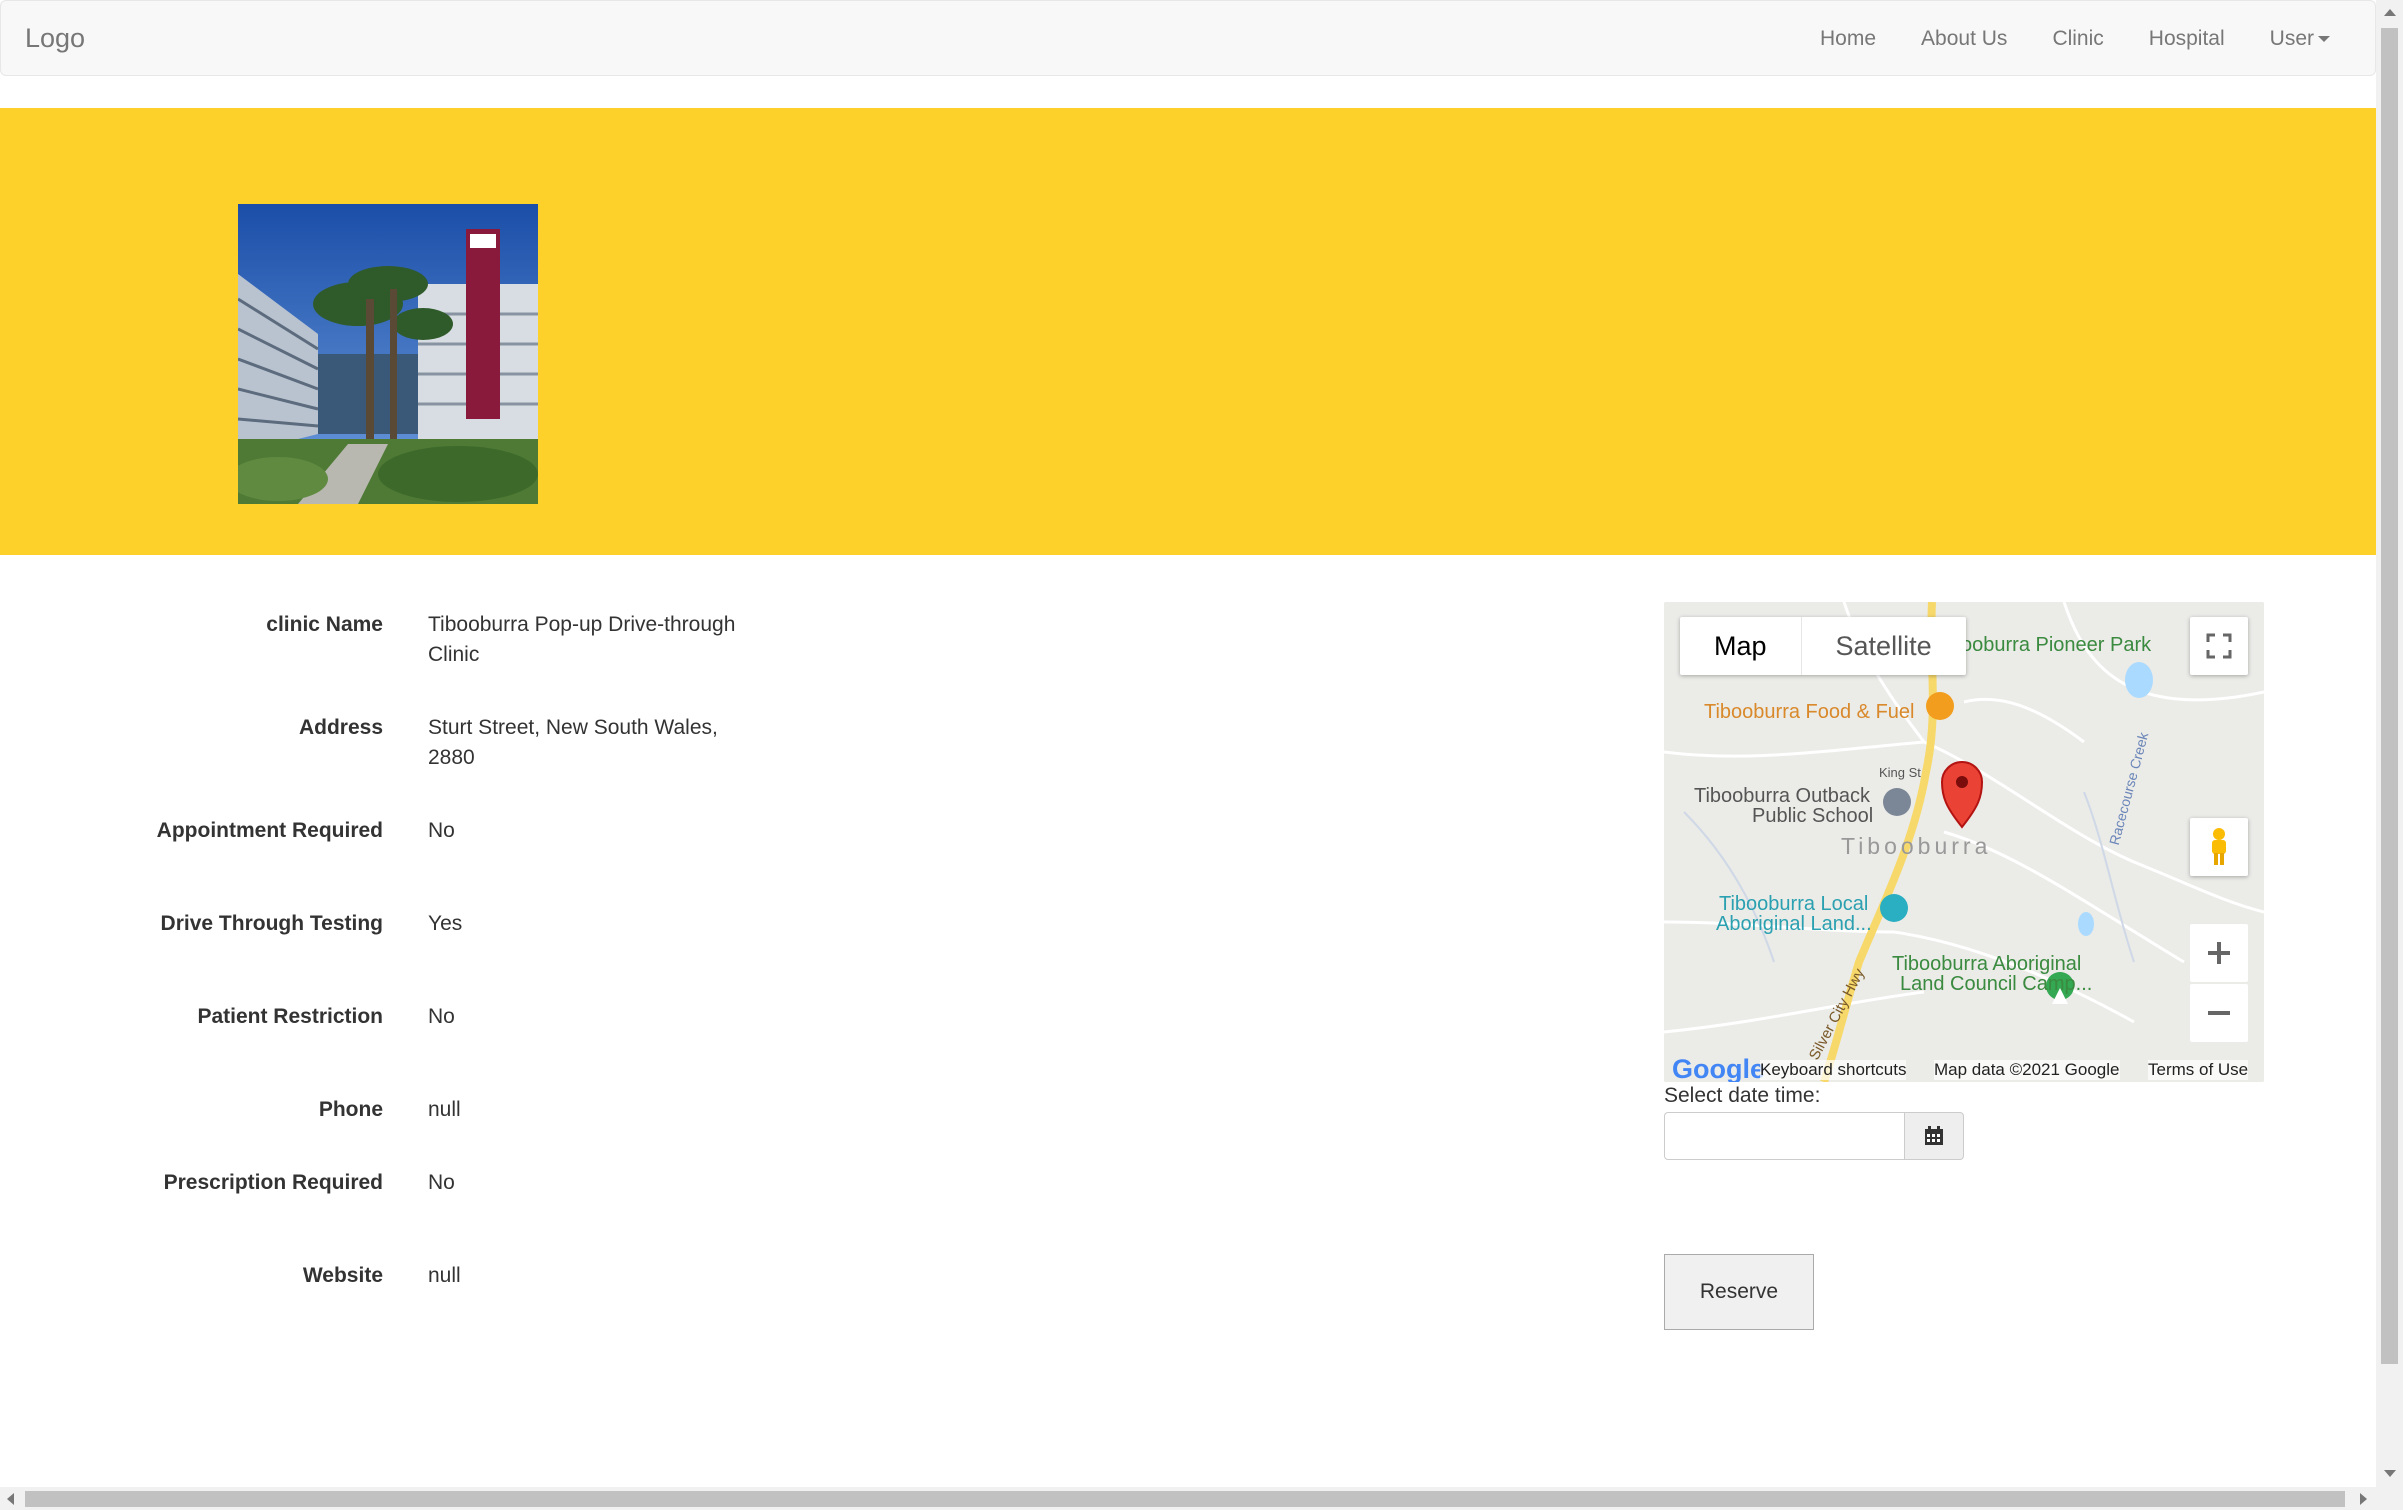  Describe the element at coordinates (10, 1499) in the screenshot. I see `scroll-left-icon` at that location.